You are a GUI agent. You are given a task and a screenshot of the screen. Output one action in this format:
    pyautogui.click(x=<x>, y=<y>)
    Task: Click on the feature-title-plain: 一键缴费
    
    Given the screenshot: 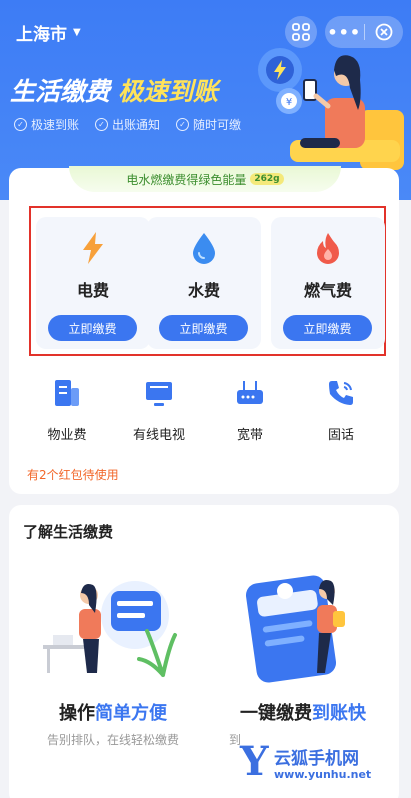 What is the action you would take?
    pyautogui.click(x=276, y=713)
    